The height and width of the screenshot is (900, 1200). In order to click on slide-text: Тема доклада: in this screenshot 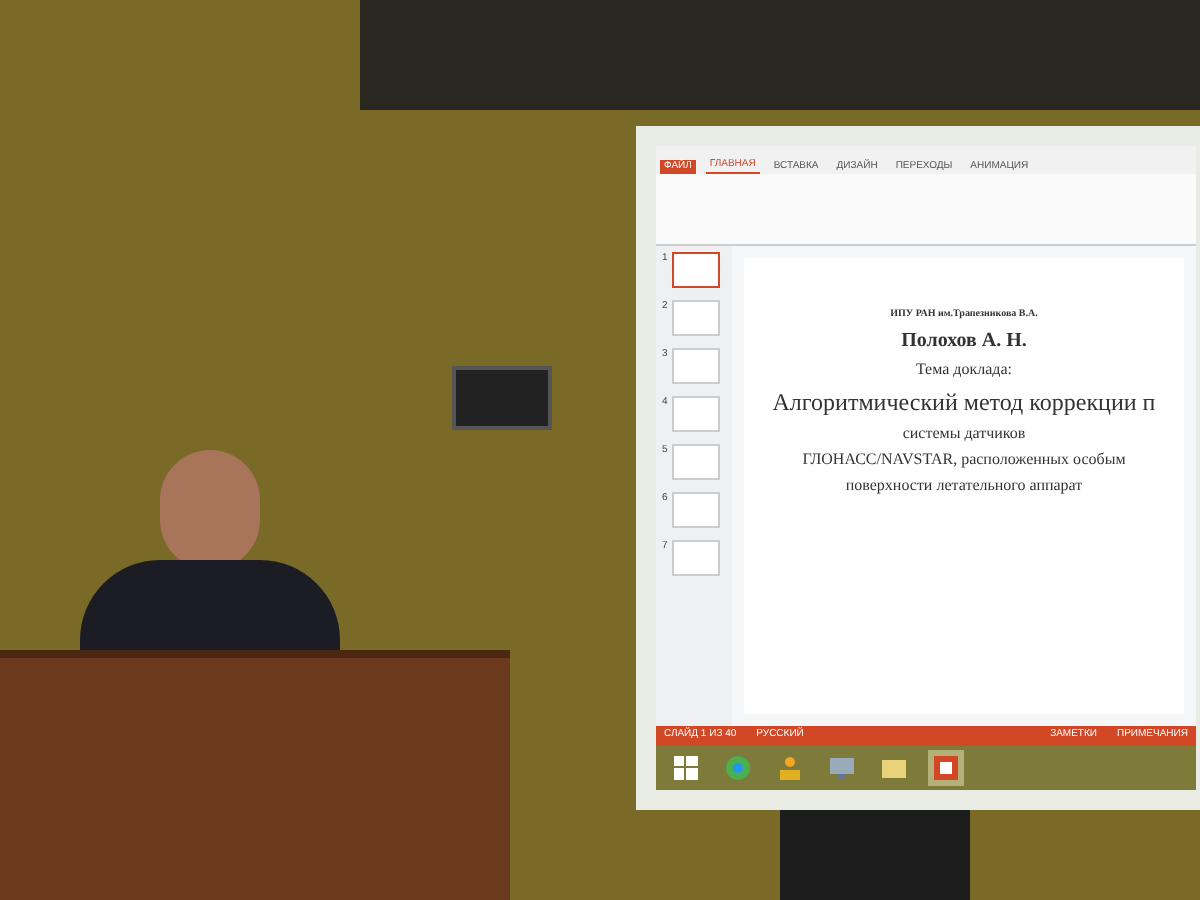, I will do `click(964, 369)`.